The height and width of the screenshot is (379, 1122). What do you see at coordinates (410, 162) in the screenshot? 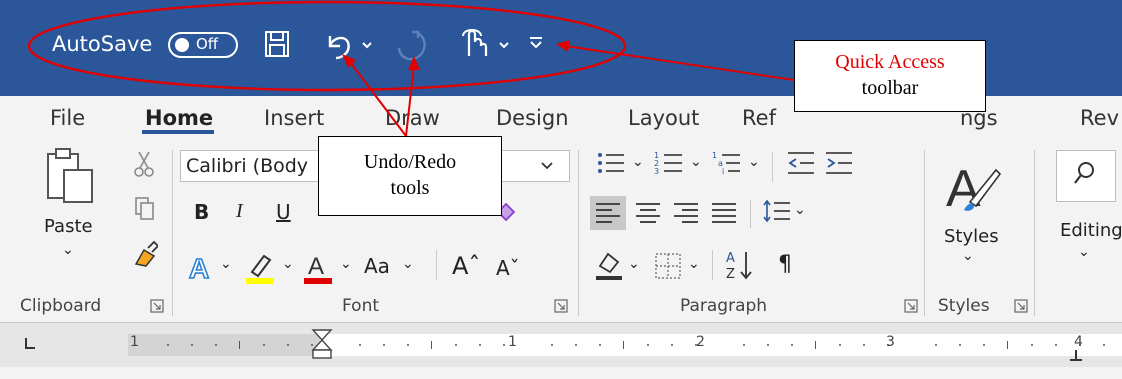
I see `callout-line: Undo/Redo` at bounding box center [410, 162].